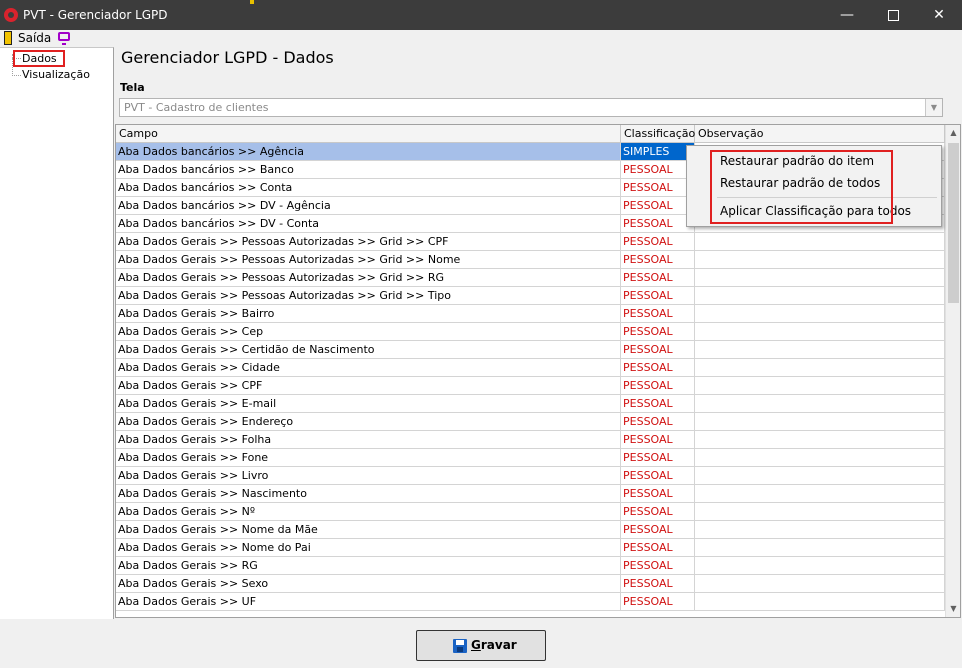  Describe the element at coordinates (368, 512) in the screenshot. I see `cell-campo: Aba Dados Gerais >> Nº` at that location.